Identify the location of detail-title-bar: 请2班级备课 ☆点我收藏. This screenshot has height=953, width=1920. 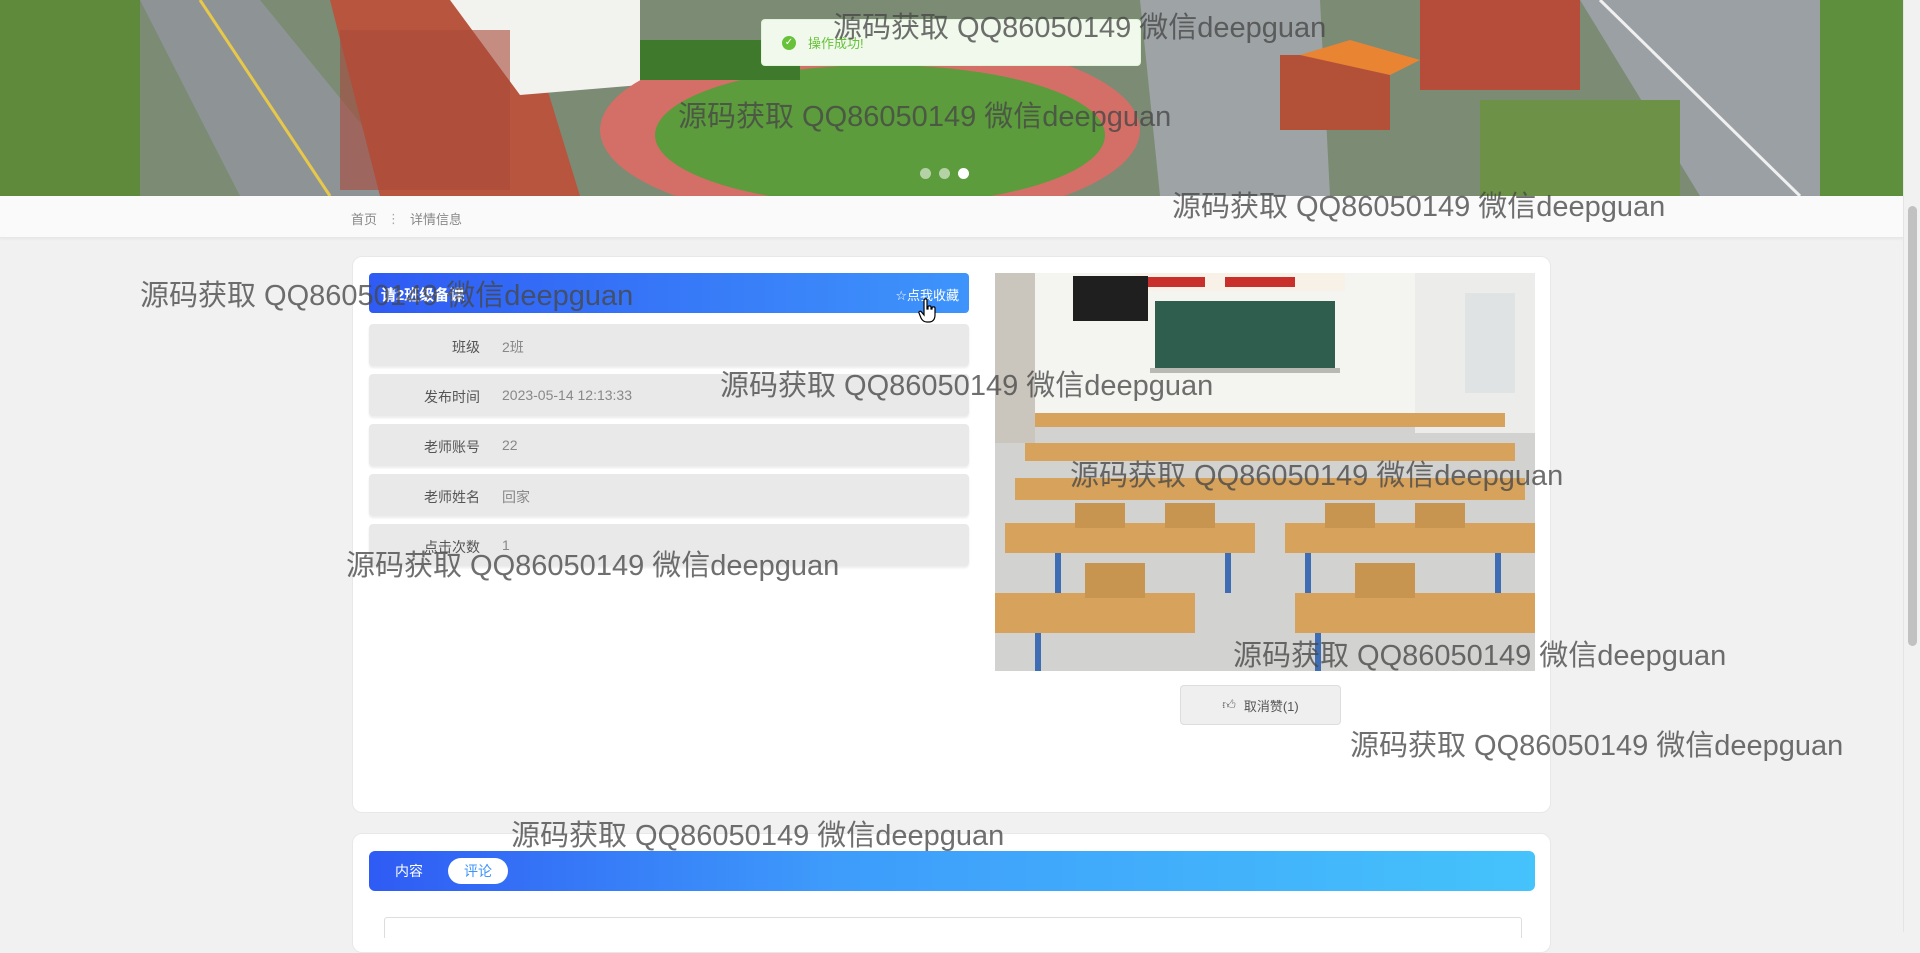
(669, 293).